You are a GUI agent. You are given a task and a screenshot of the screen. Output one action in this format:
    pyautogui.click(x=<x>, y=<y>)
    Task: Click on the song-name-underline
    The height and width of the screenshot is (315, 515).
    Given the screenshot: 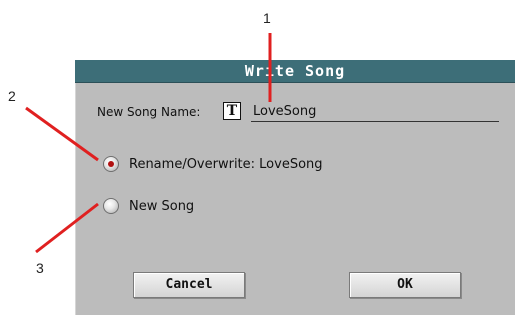 What is the action you would take?
    pyautogui.click(x=375, y=121)
    